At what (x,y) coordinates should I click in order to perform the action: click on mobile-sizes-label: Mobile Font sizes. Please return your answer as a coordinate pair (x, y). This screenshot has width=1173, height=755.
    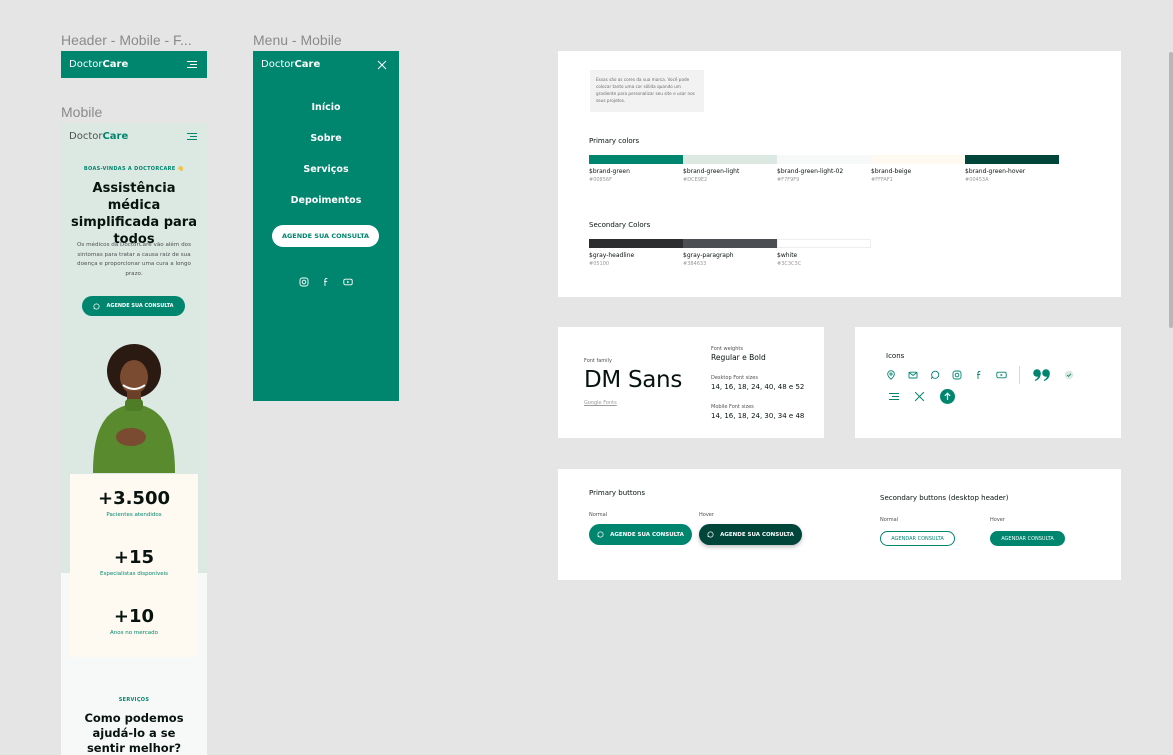
    Looking at the image, I should click on (732, 407).